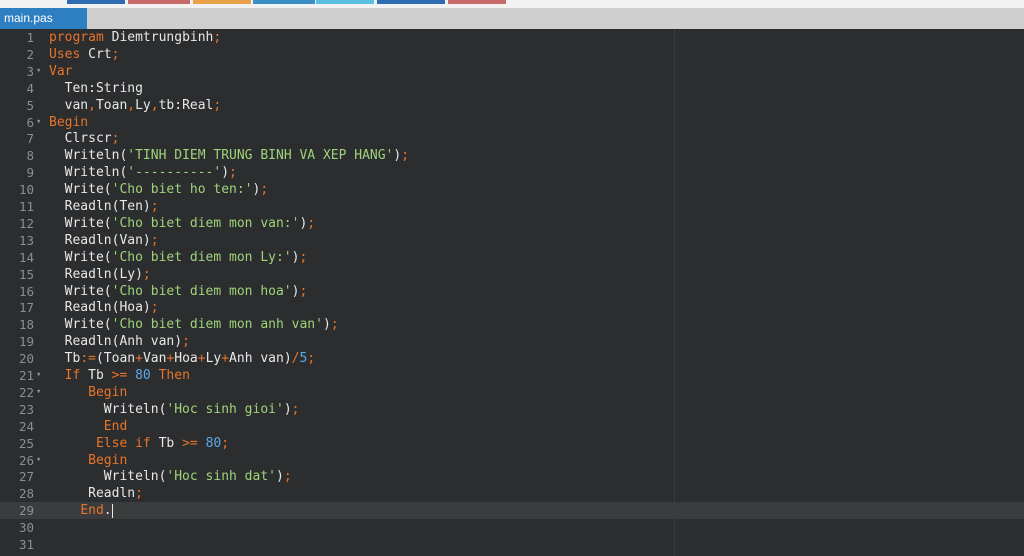 The image size is (1024, 556). I want to click on code-line: 23 Writeln('Hoc sinh gioi');, so click(512, 409).